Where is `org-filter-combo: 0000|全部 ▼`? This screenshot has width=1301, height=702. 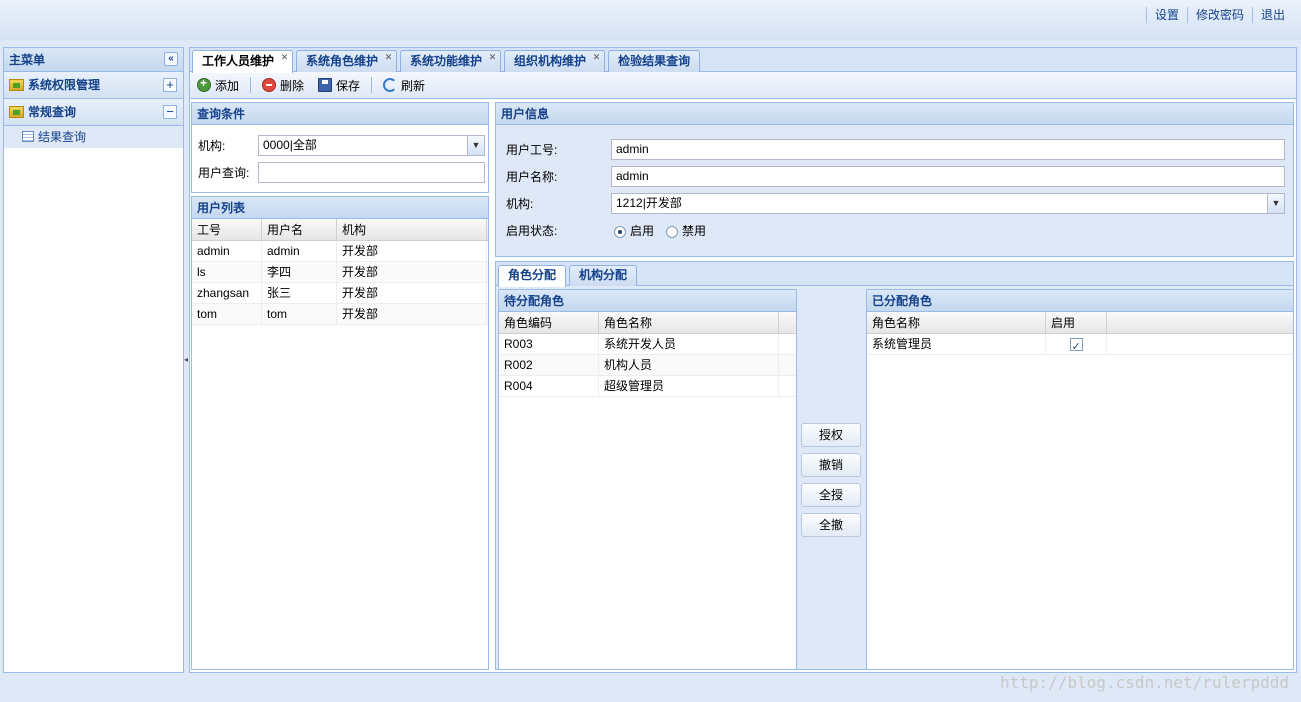
org-filter-combo: 0000|全部 ▼ is located at coordinates (371, 145).